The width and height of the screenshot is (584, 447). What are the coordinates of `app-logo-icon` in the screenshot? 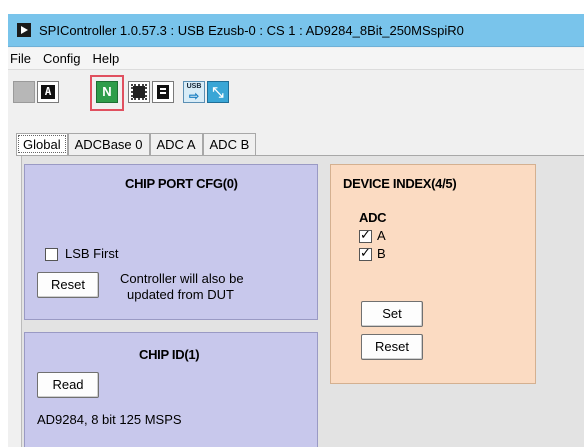 It's located at (24, 30).